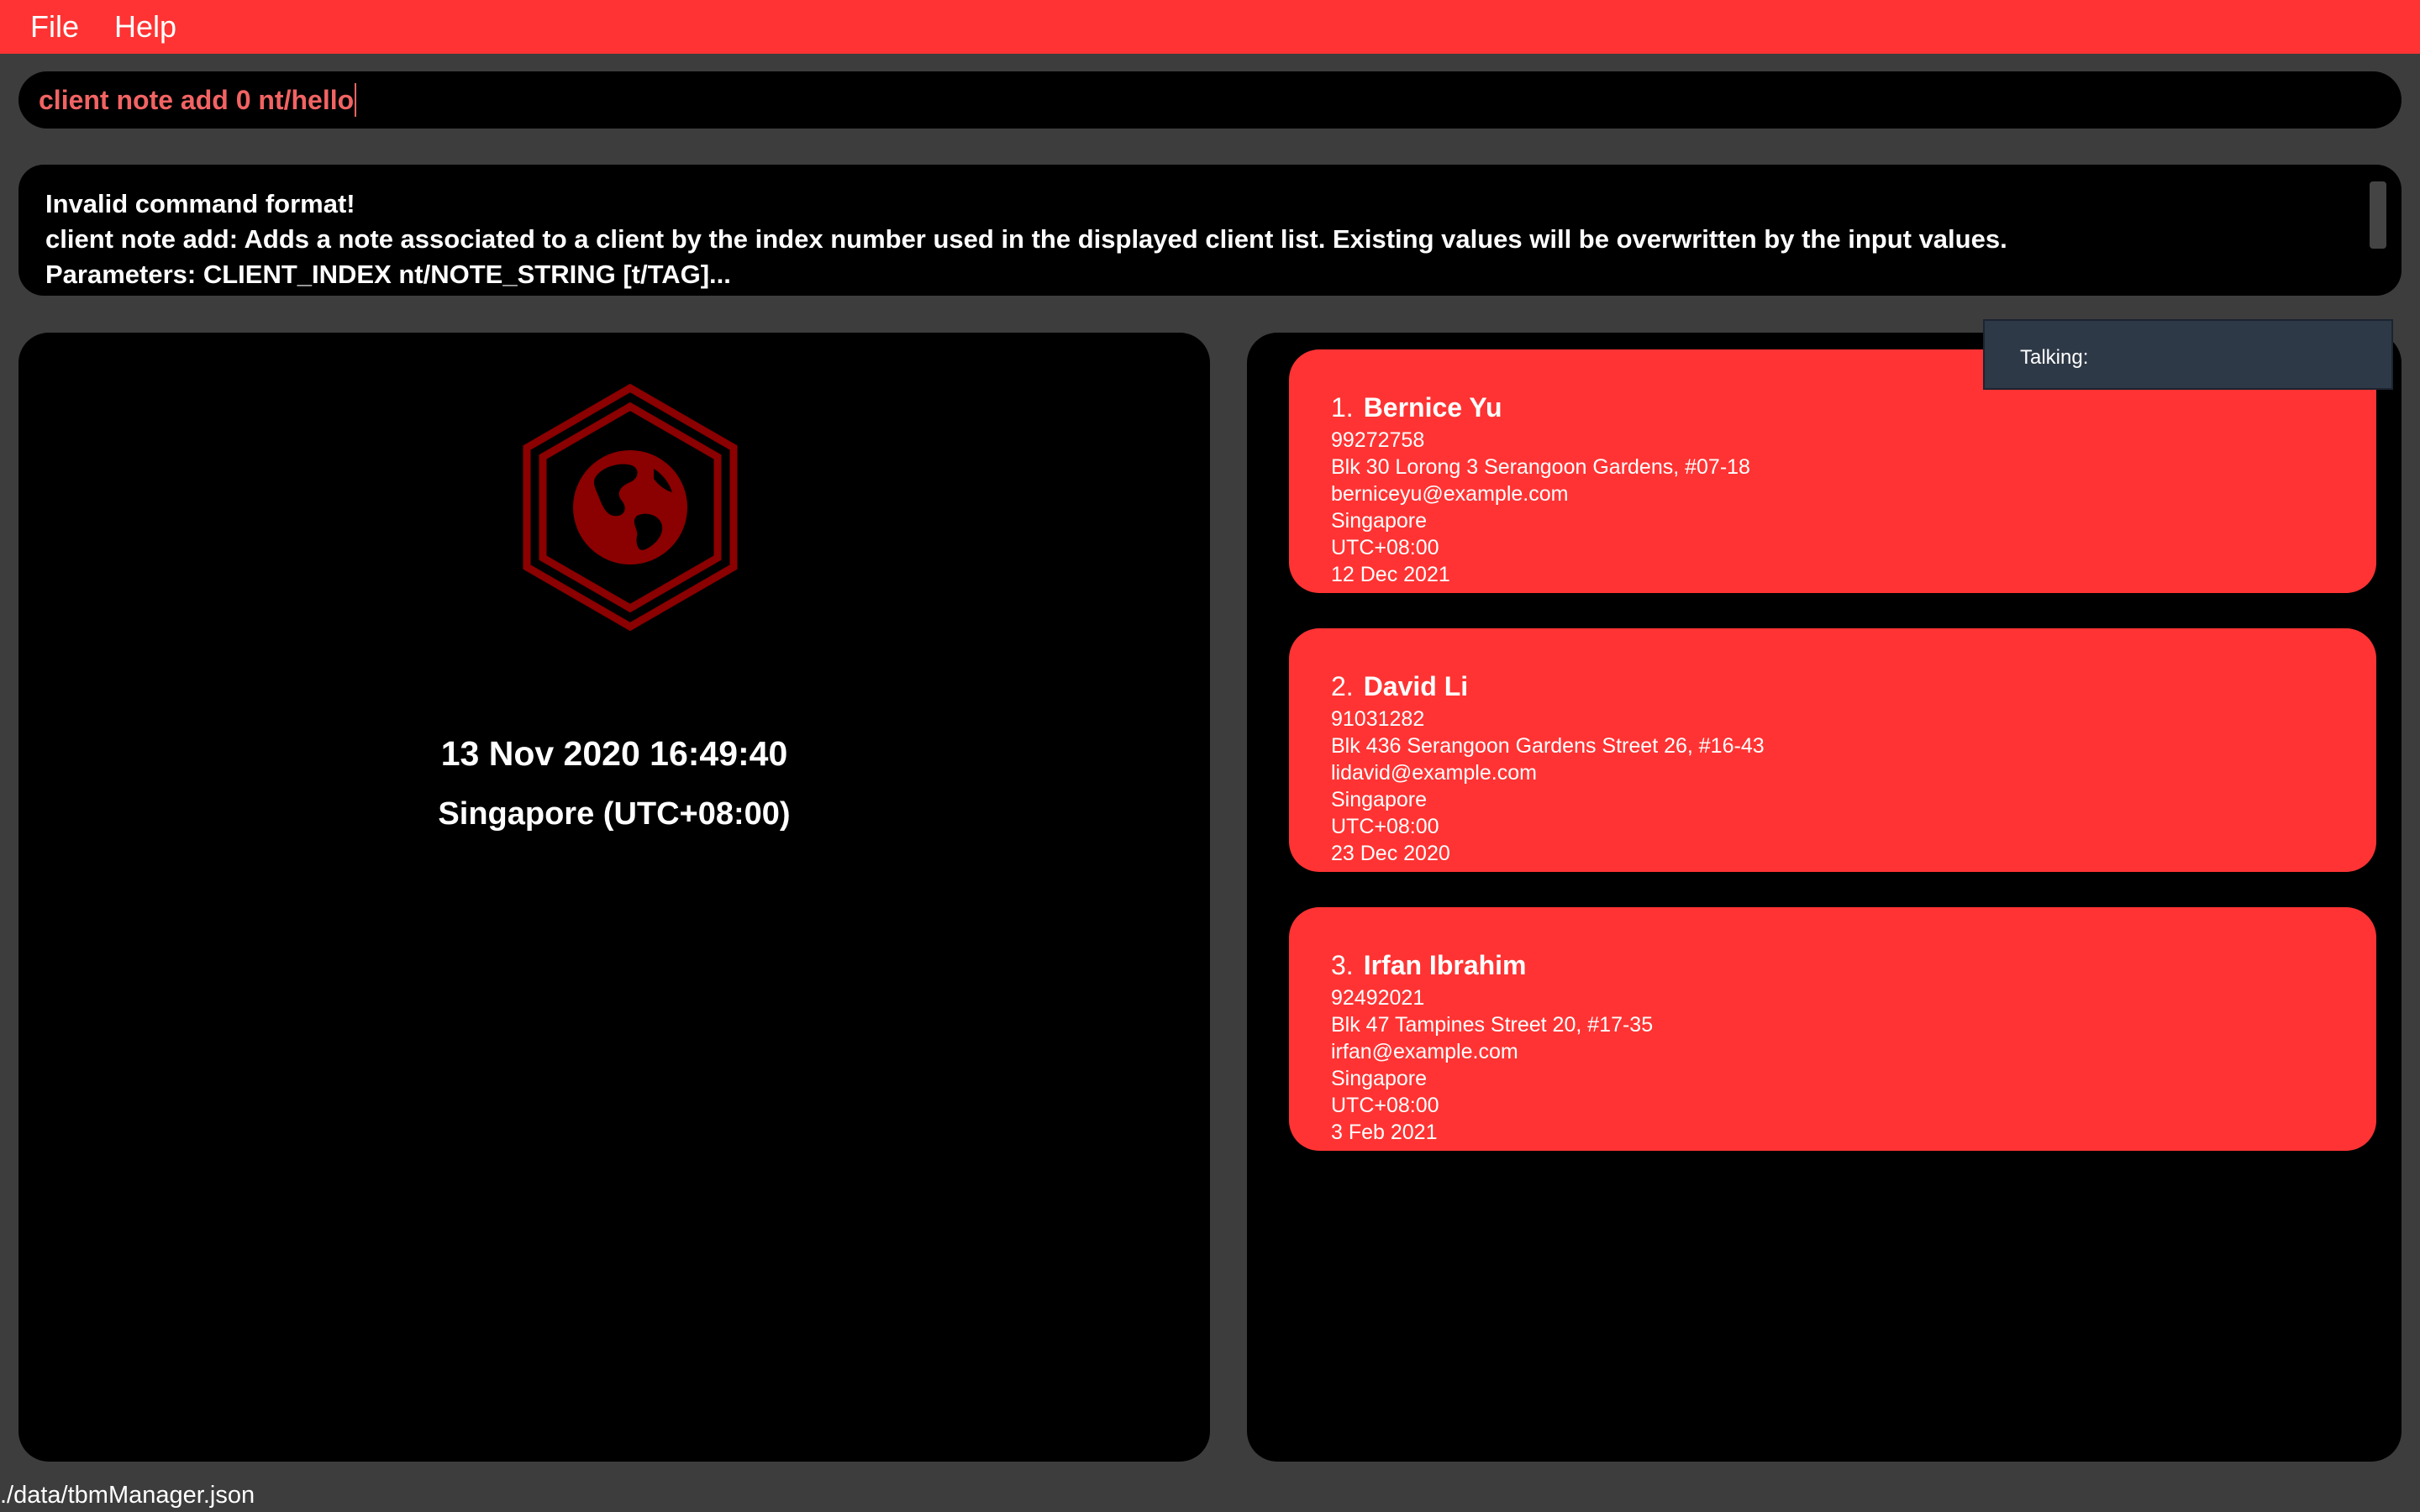 This screenshot has height=1512, width=2420. What do you see at coordinates (1445, 965) in the screenshot?
I see `client-name: Irfan Ibrahim` at bounding box center [1445, 965].